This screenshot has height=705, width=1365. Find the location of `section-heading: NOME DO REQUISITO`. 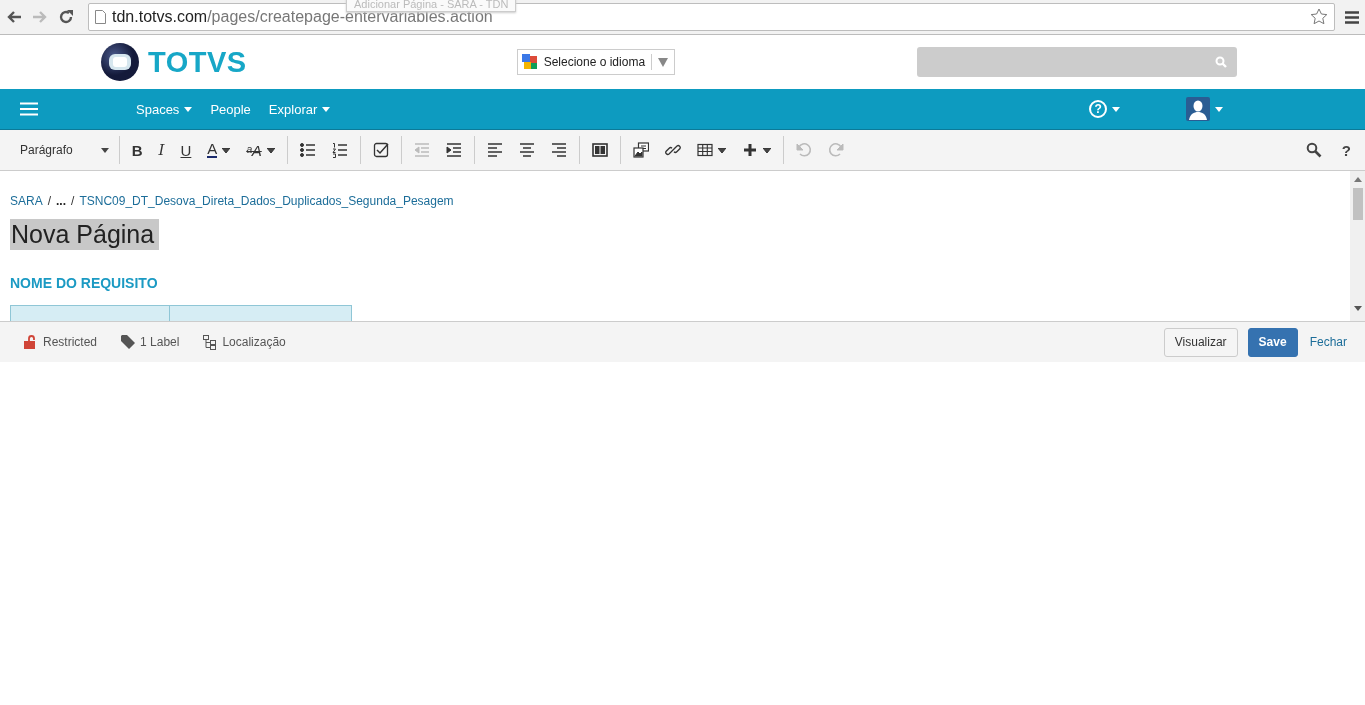

section-heading: NOME DO REQUISITO is located at coordinates (84, 283).